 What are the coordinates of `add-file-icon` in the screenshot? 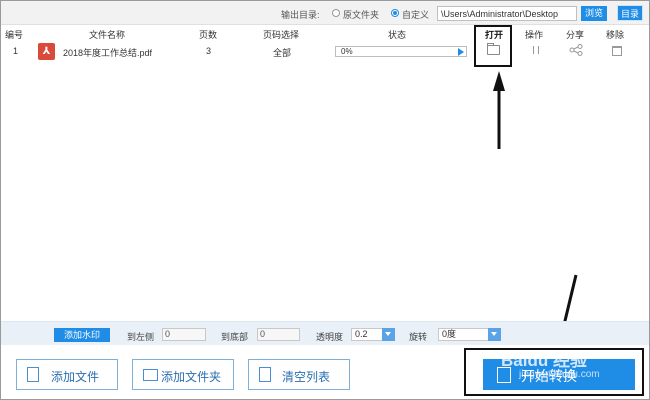 It's located at (33, 374).